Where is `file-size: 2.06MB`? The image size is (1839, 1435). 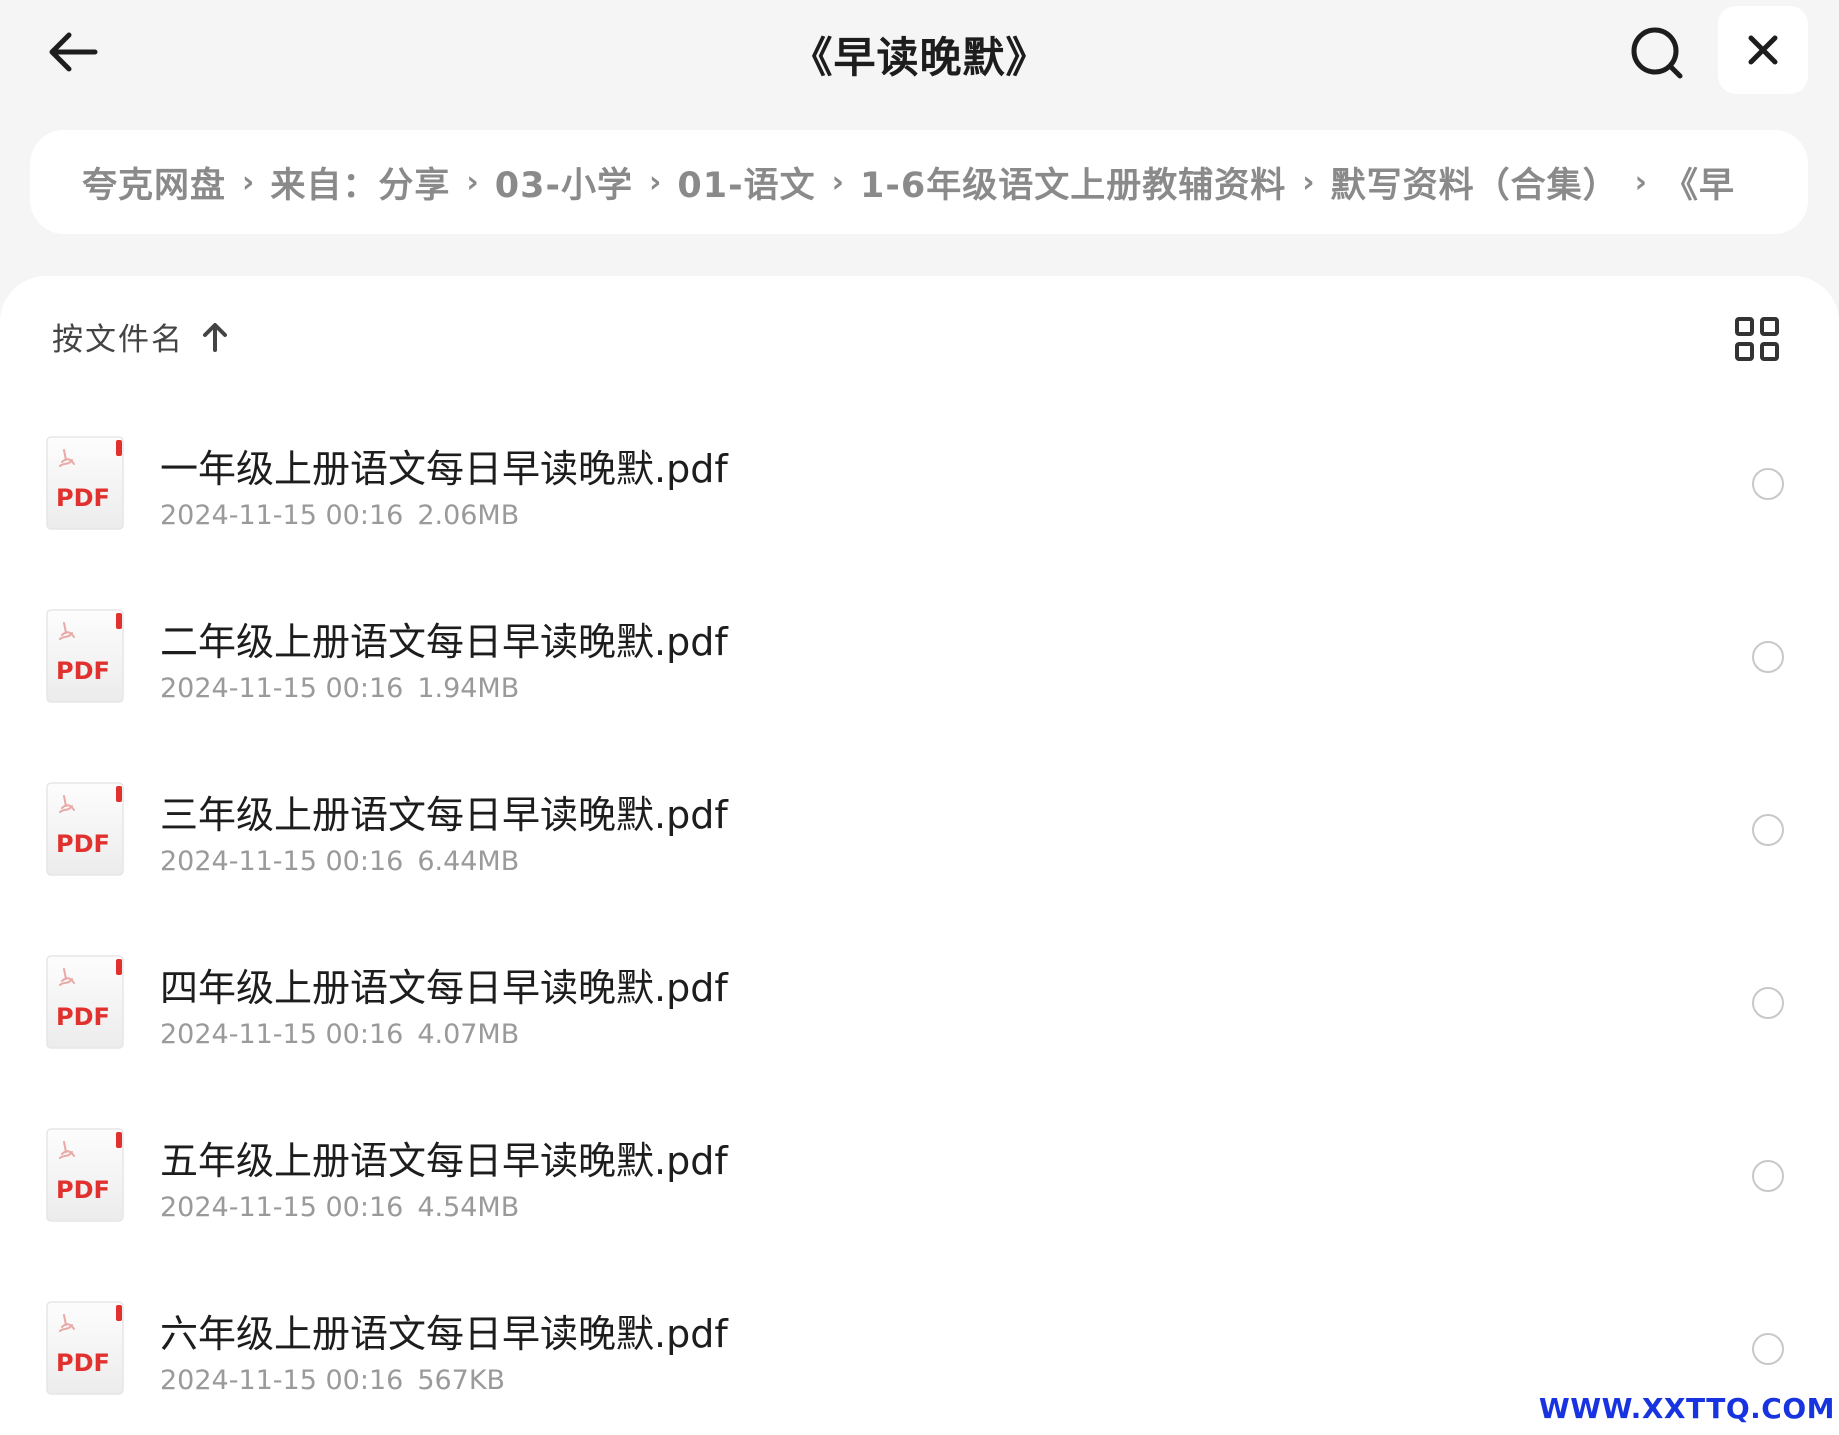
file-size: 2.06MB is located at coordinates (468, 515).